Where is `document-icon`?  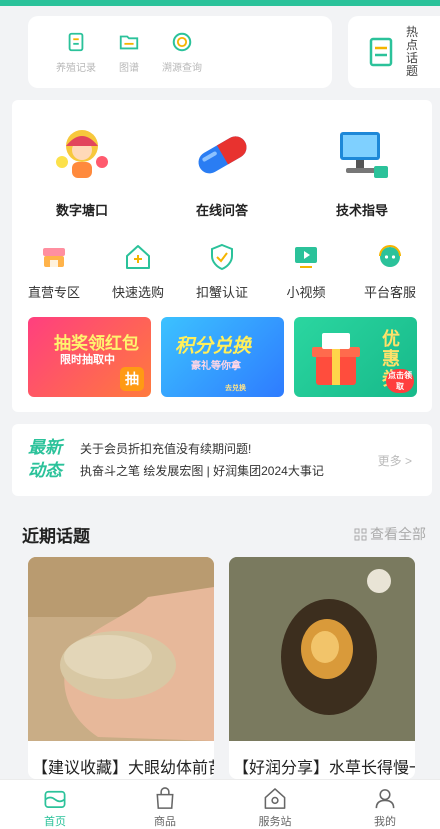 document-icon is located at coordinates (381, 52).